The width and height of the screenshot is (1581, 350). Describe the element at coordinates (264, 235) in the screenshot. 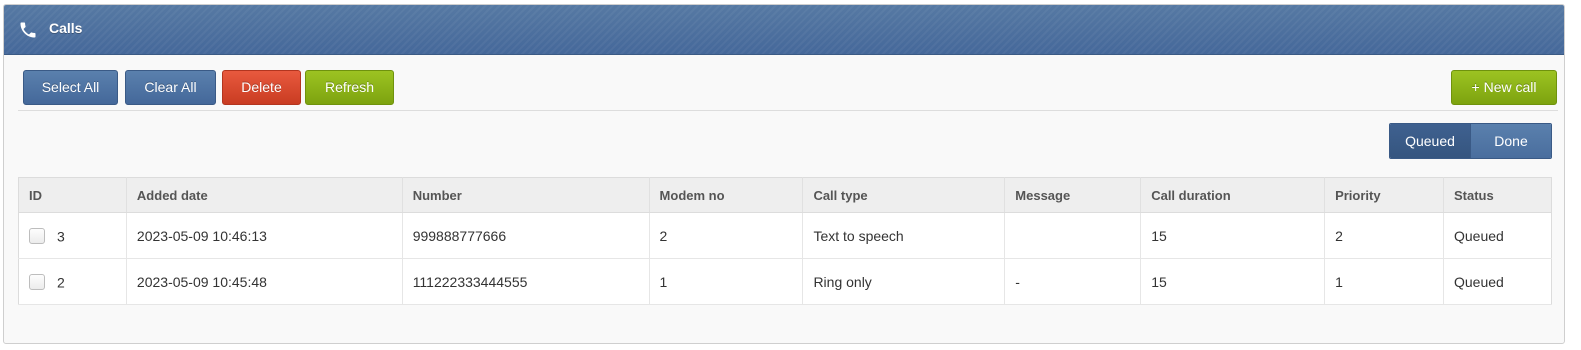

I see `added-date-cell: 2023-05-09 10:46:13` at that location.